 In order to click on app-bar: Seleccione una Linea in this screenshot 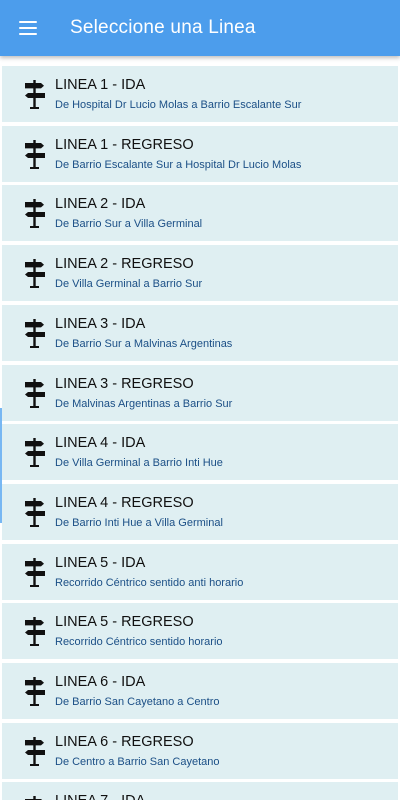, I will do `click(200, 28)`.